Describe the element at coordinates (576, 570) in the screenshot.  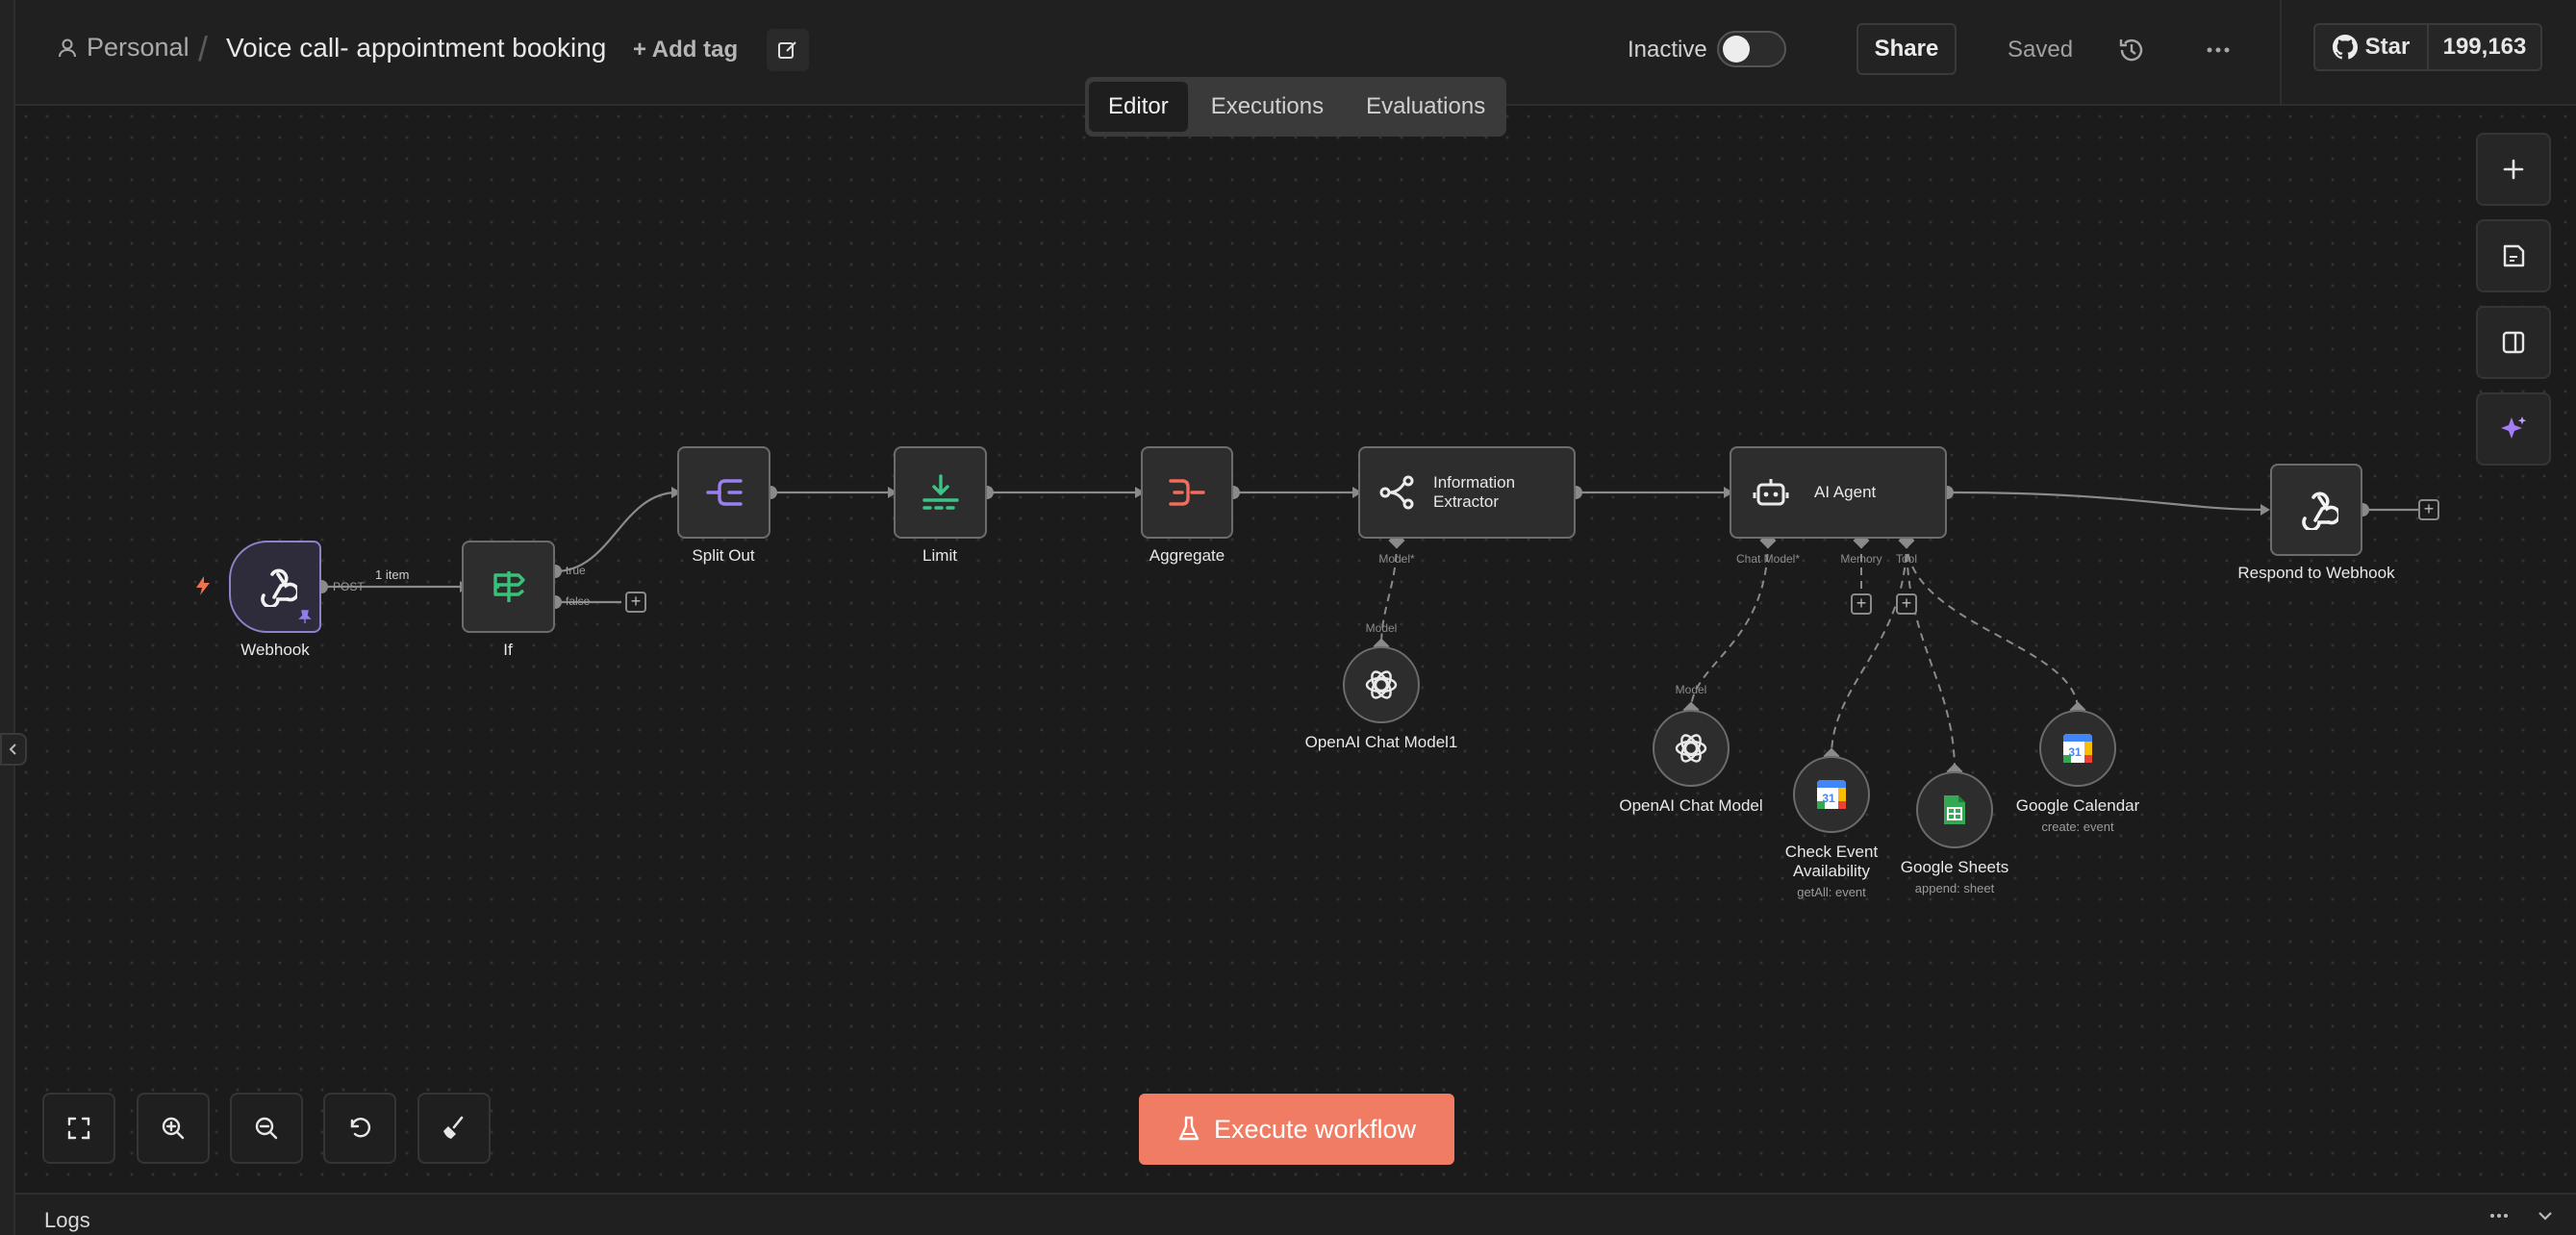
I see `if-true-label: true` at that location.